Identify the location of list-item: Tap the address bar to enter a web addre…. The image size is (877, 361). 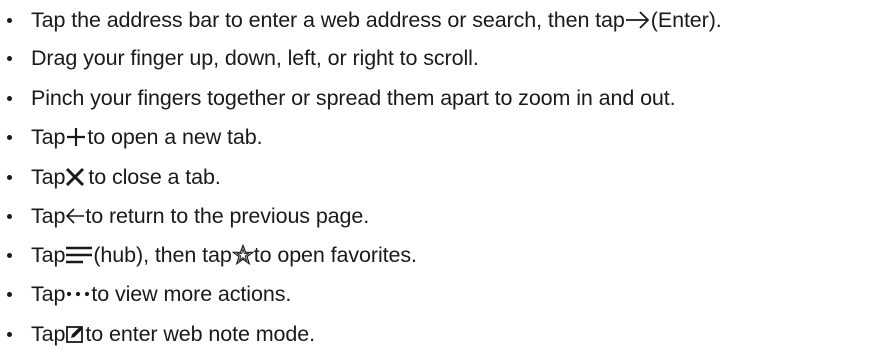
(361, 20).